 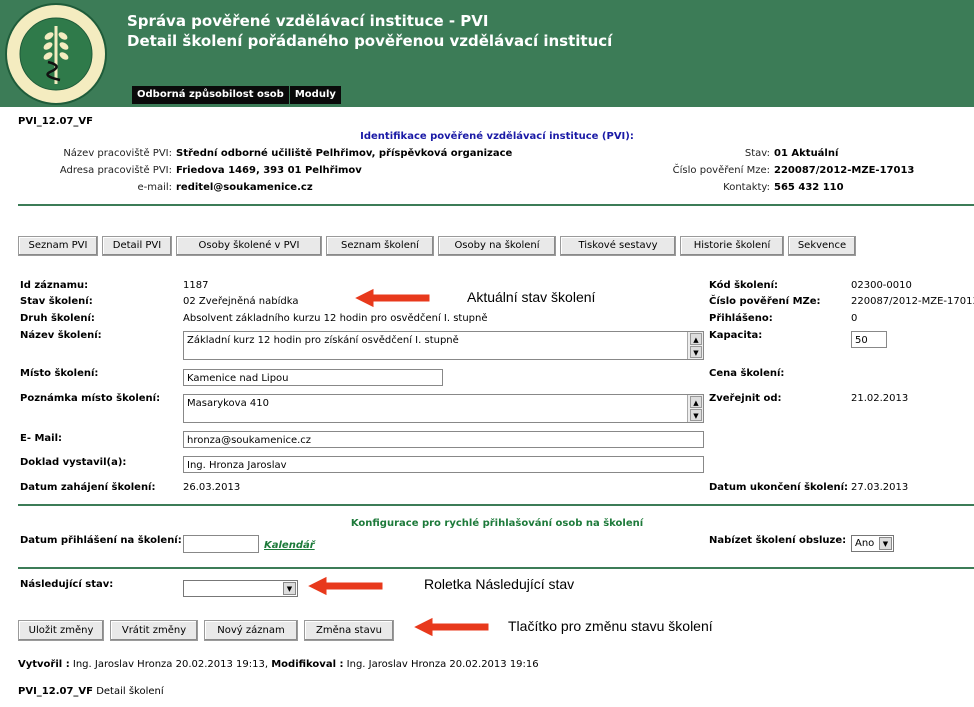 I want to click on pvi-status-label: Stav:, so click(x=757, y=153).